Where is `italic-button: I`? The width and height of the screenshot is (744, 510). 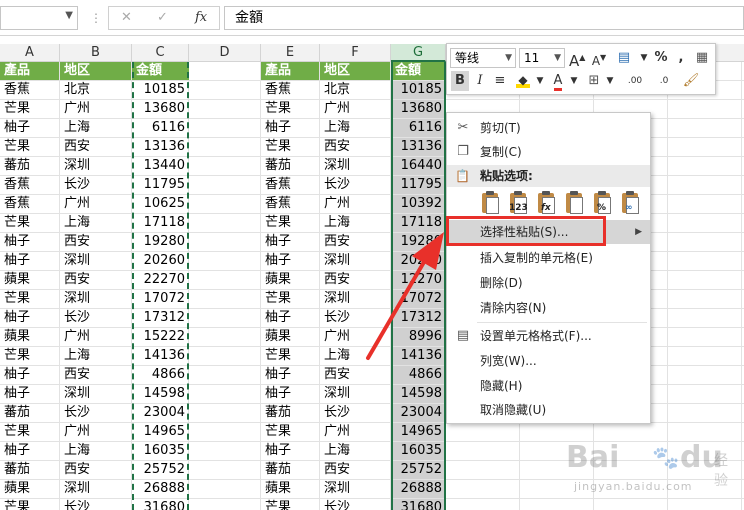
italic-button: I is located at coordinates (480, 81).